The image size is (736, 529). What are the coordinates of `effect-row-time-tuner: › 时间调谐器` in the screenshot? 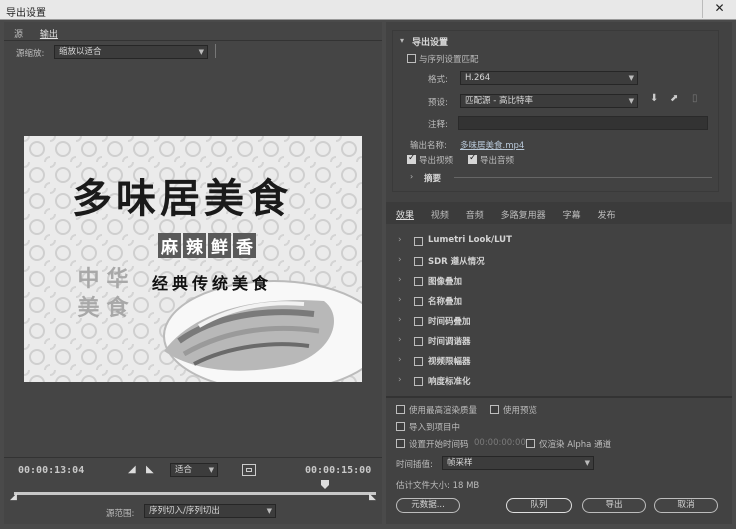 It's located at (556, 342).